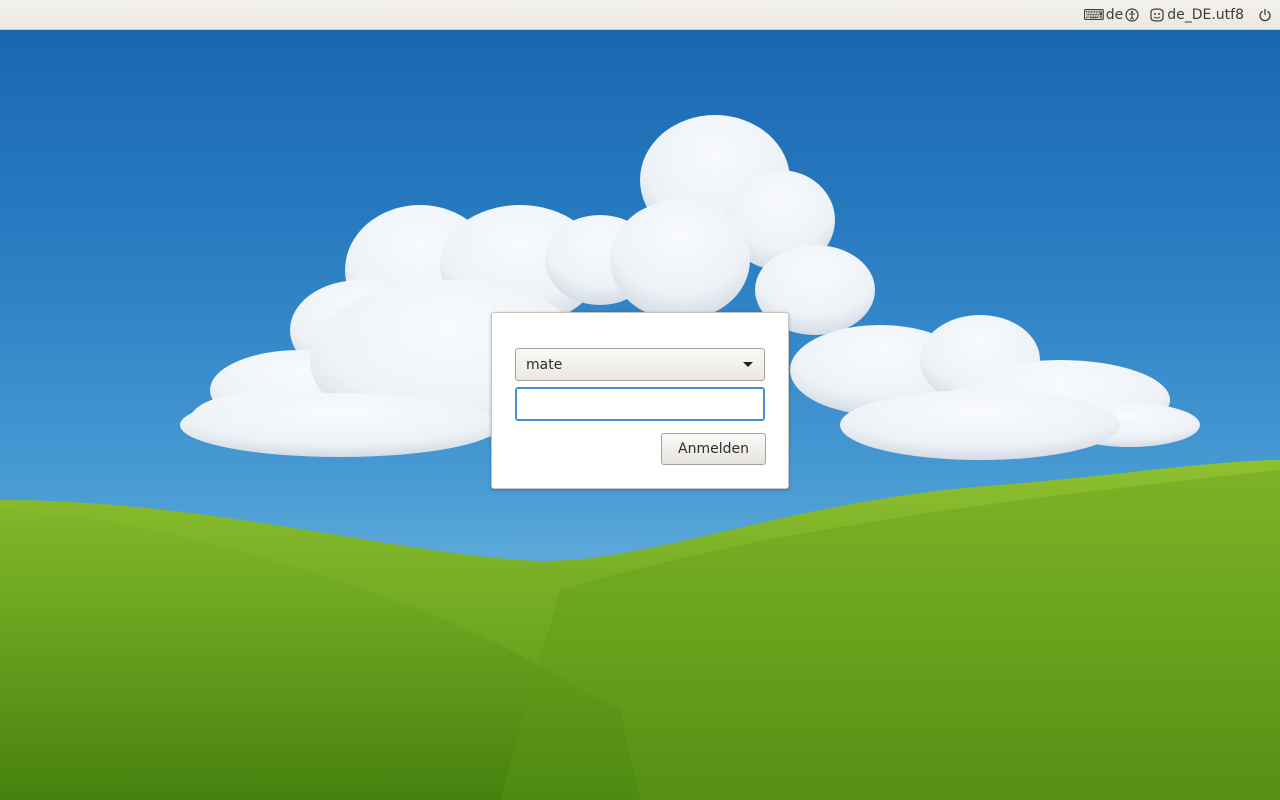  I want to click on chevron-down-icon, so click(748, 364).